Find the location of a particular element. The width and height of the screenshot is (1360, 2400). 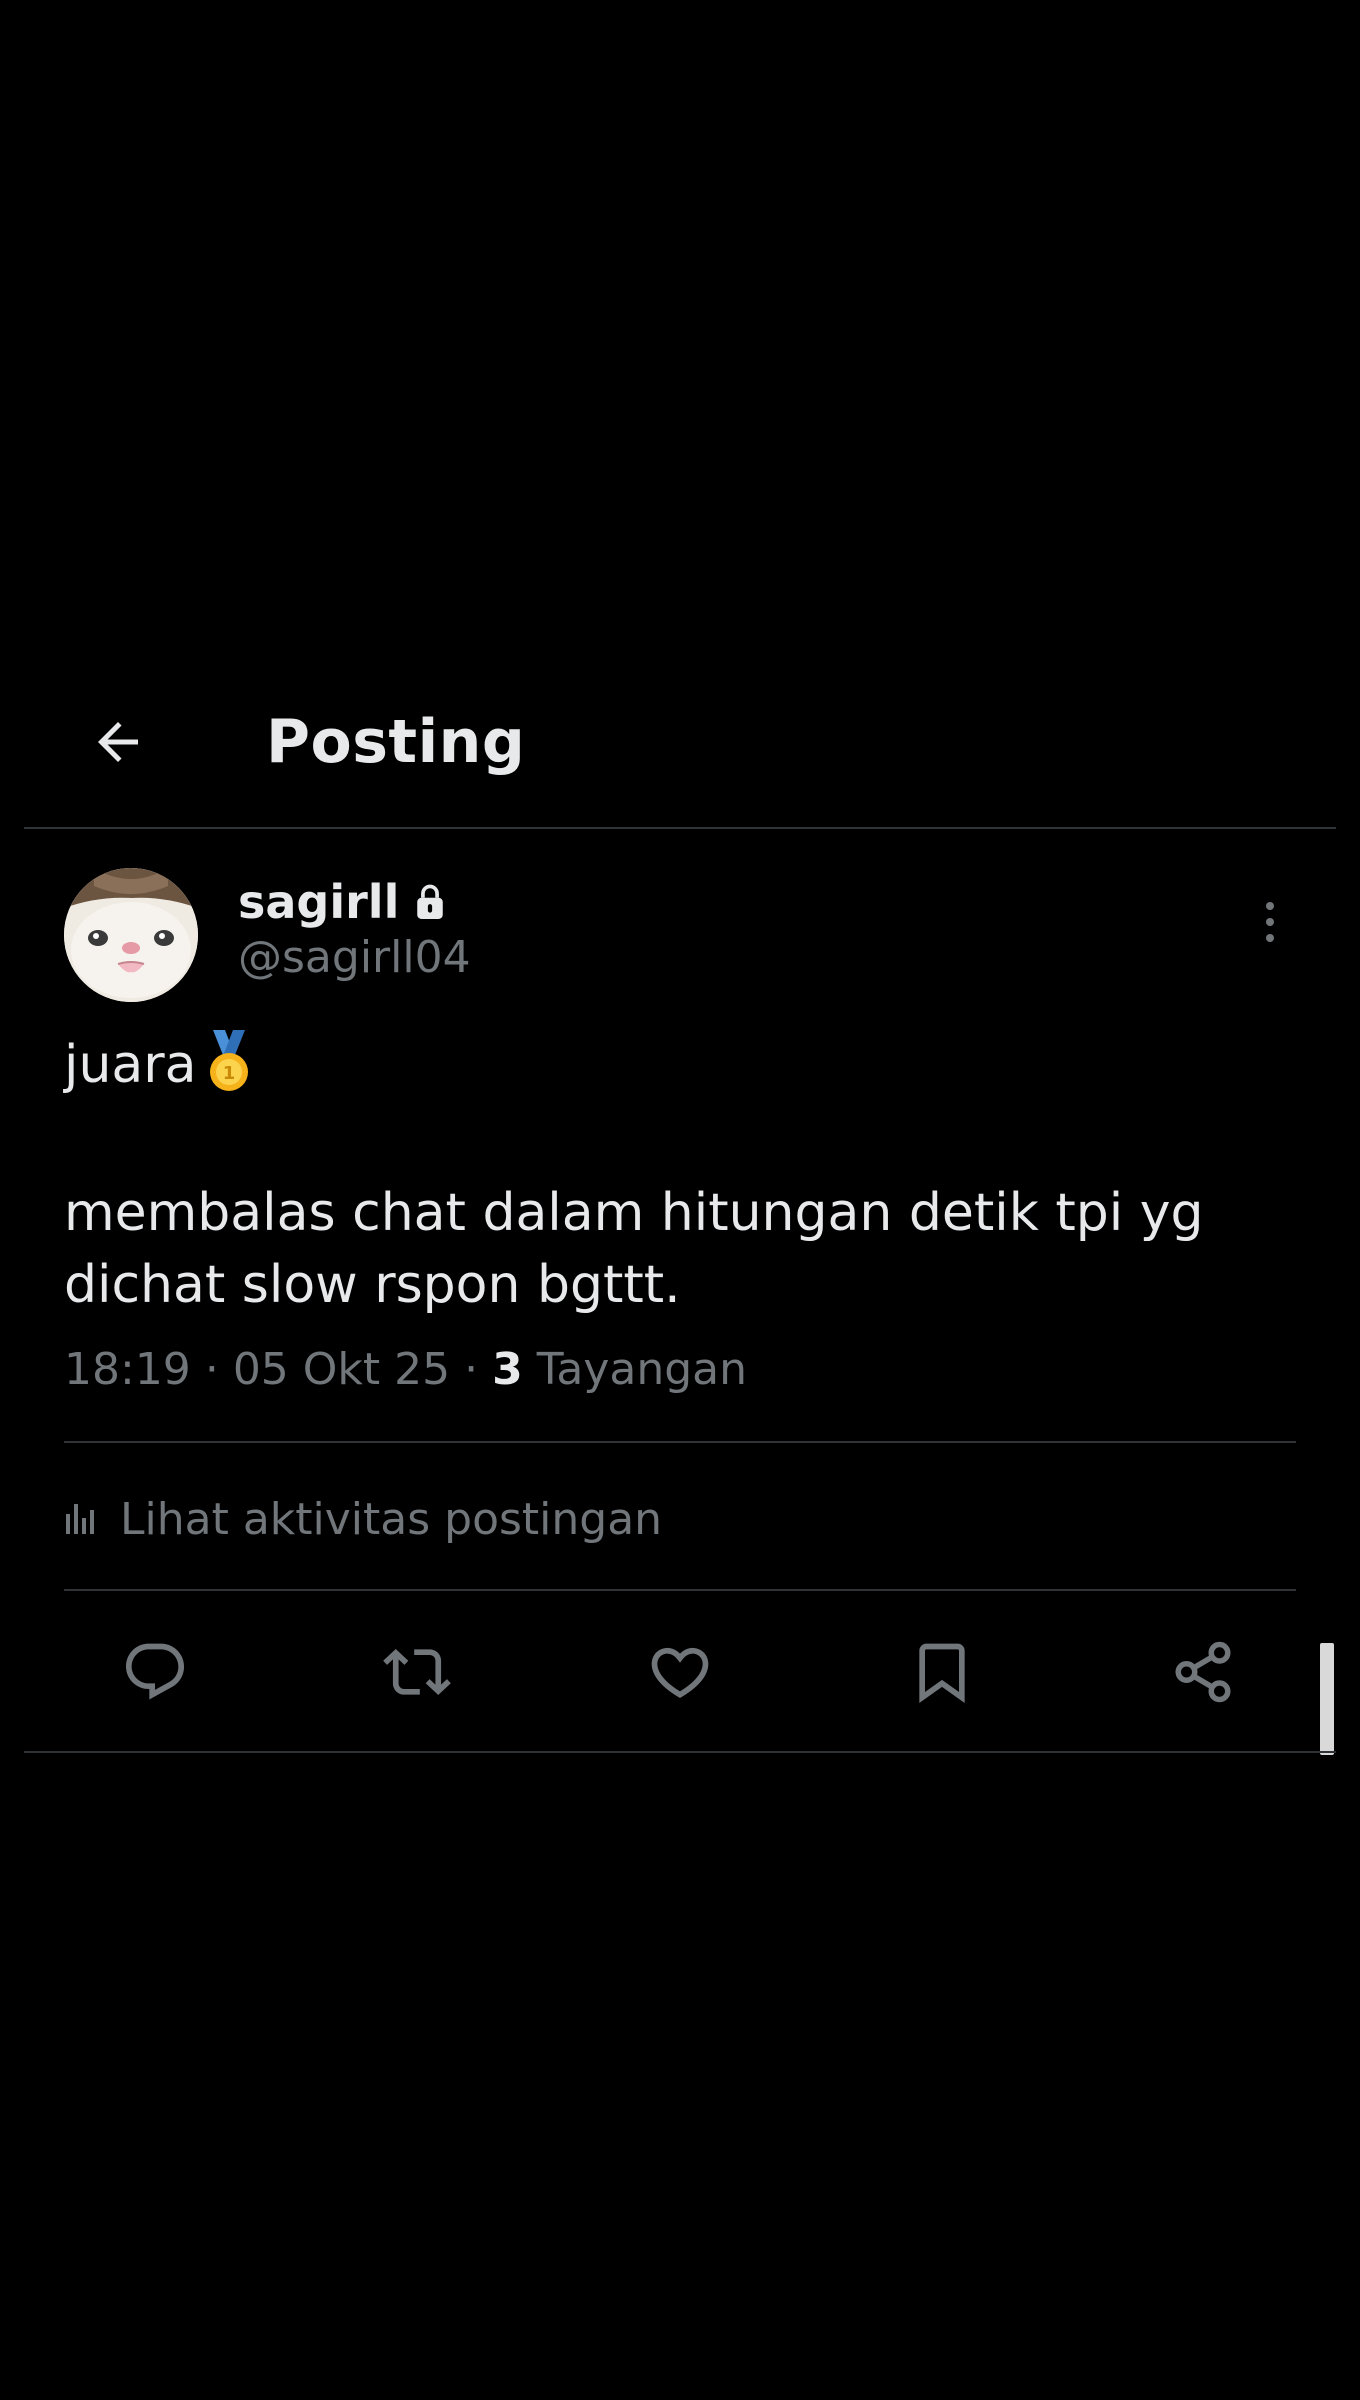

heart-icon is located at coordinates (680, 1672).